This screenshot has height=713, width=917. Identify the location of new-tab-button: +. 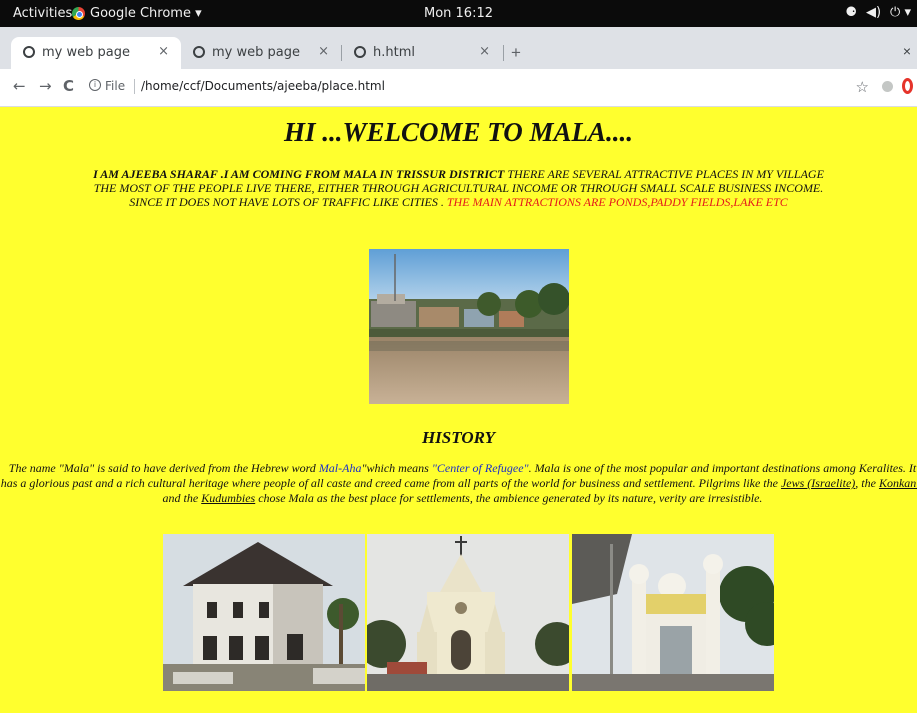
(516, 53).